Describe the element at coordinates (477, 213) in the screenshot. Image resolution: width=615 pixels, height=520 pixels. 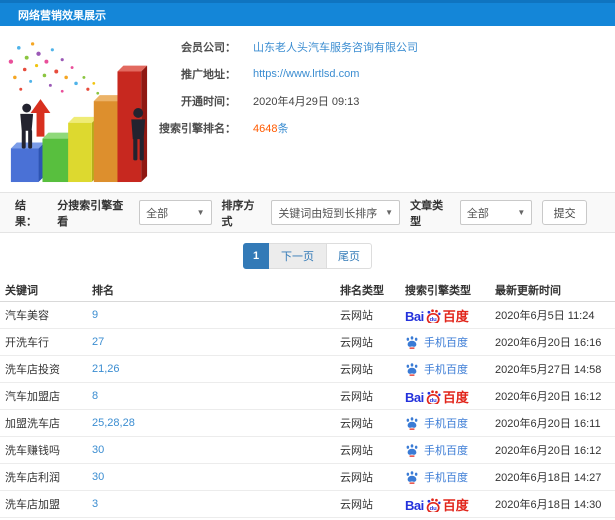
I see `article-type-value: 全部` at that location.